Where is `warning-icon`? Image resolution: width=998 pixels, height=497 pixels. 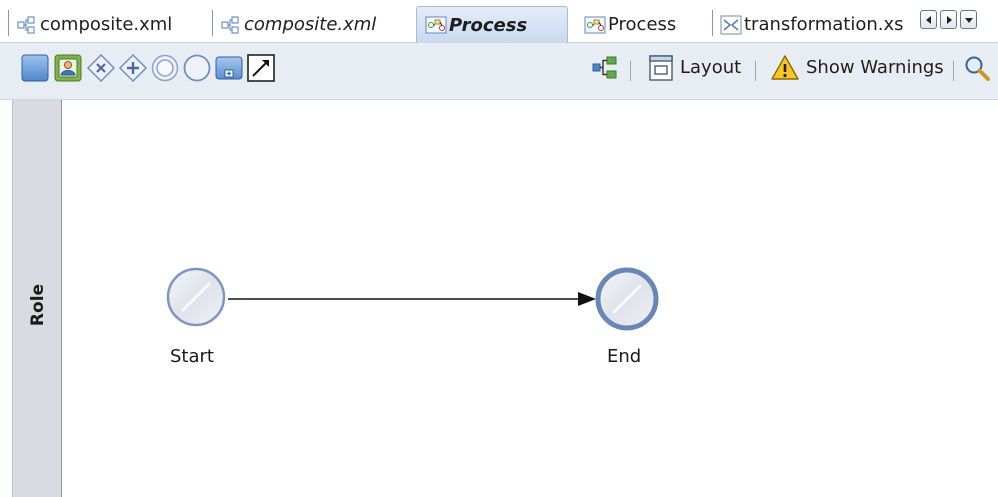
warning-icon is located at coordinates (785, 67).